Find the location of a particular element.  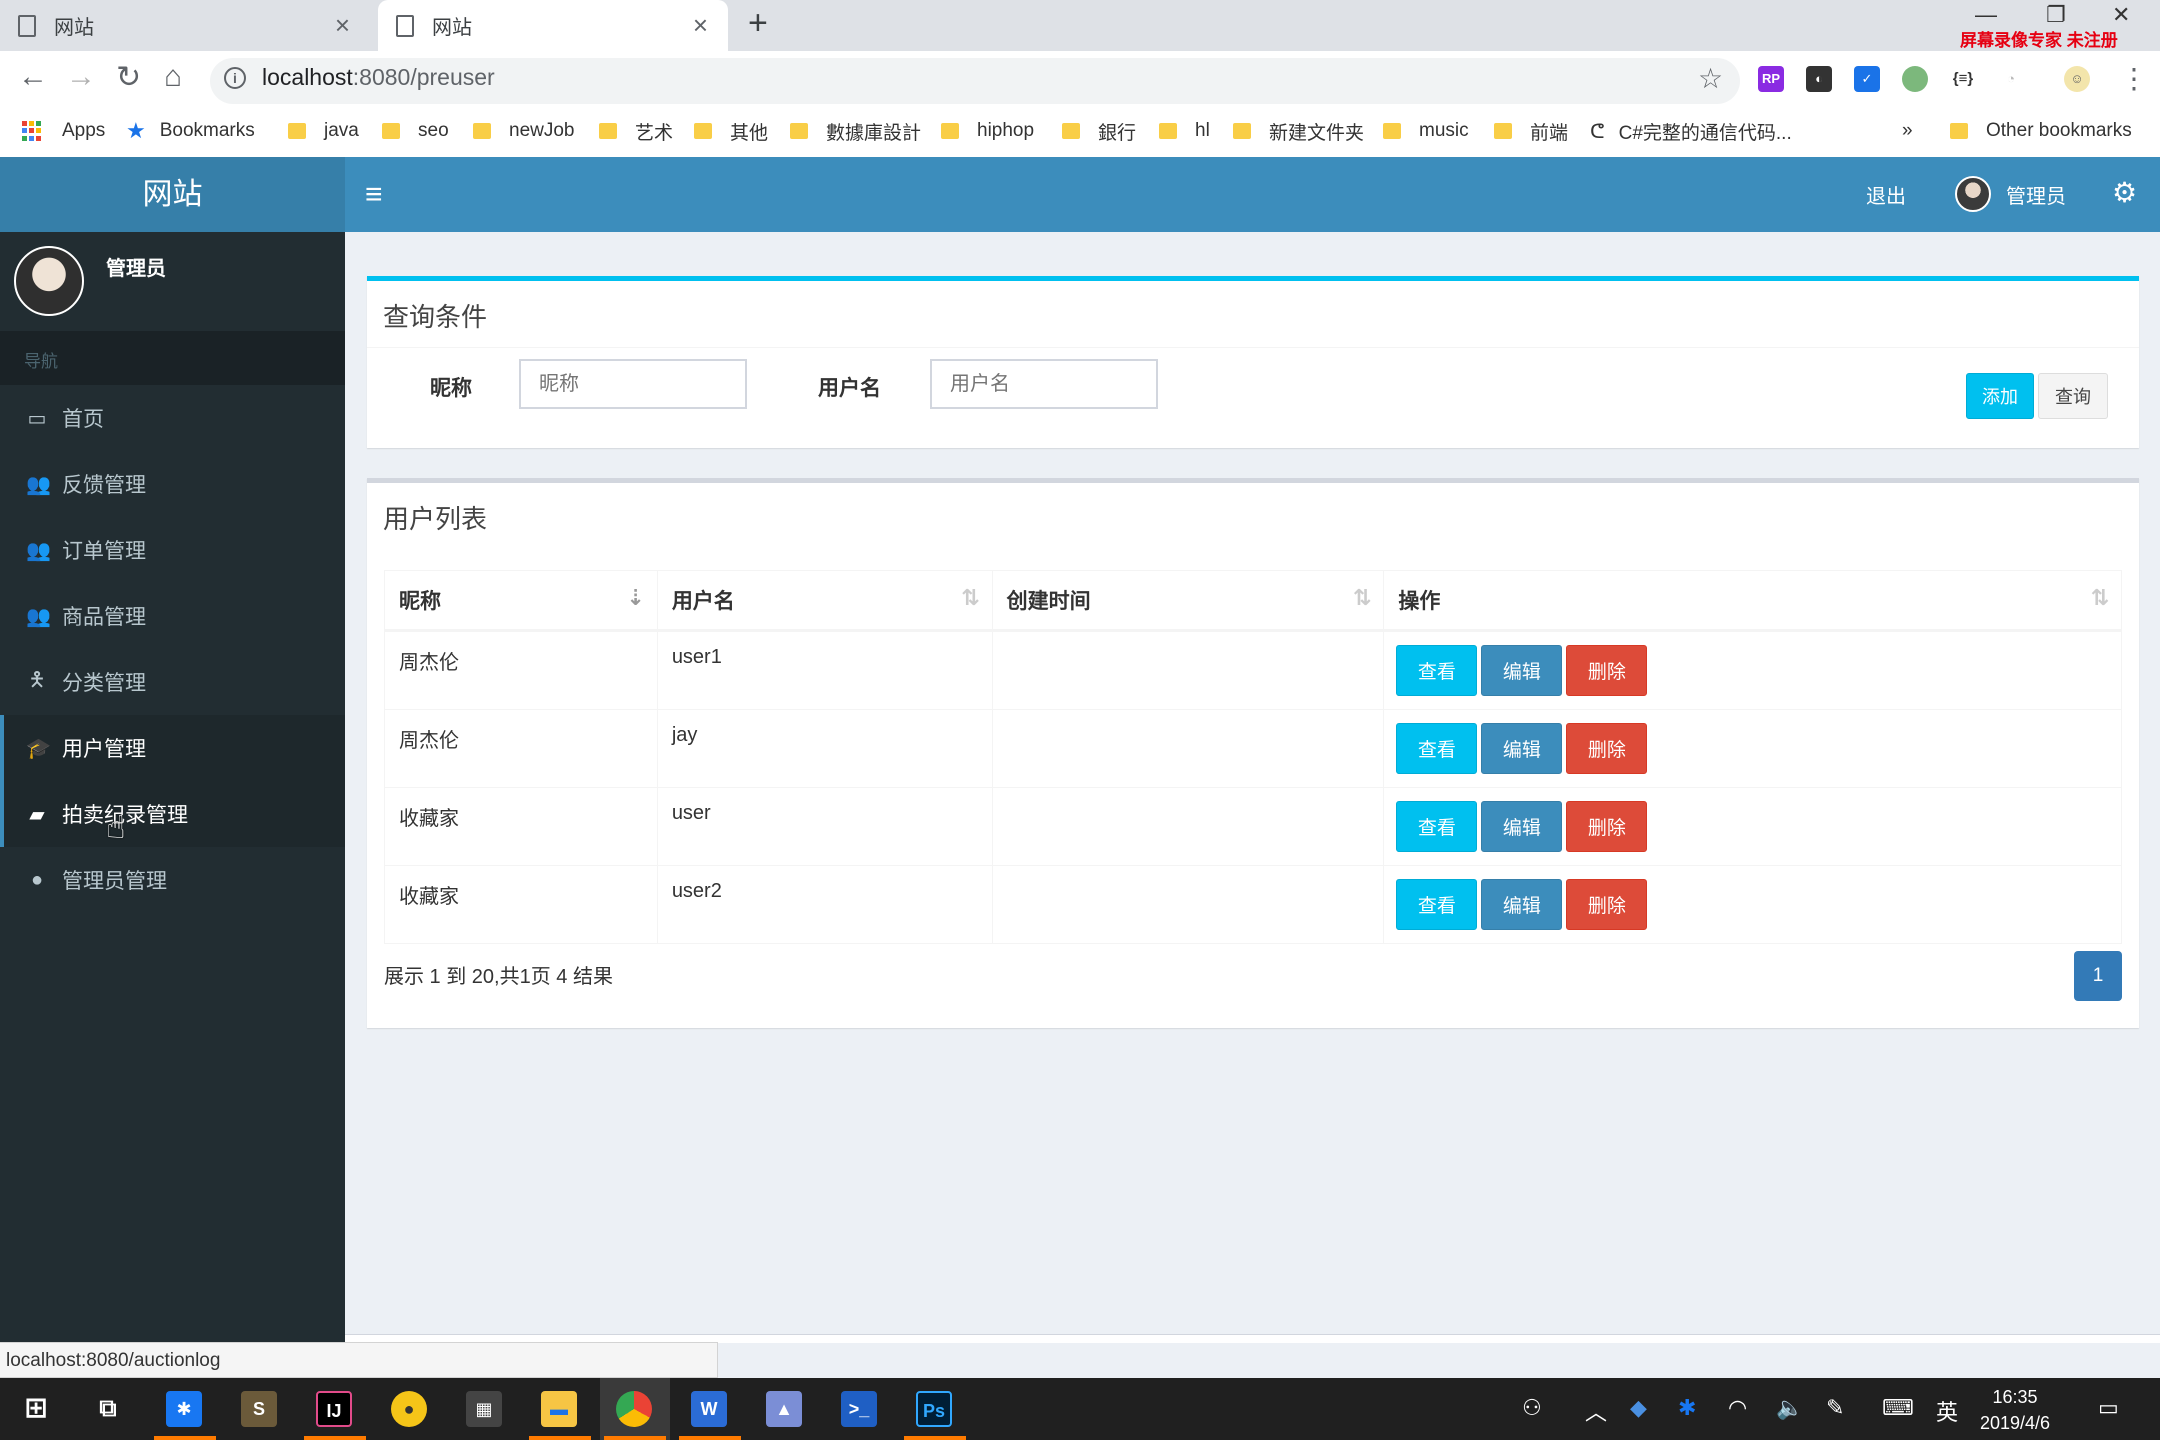

file-explorer-icon: ▬ is located at coordinates (559, 1409).